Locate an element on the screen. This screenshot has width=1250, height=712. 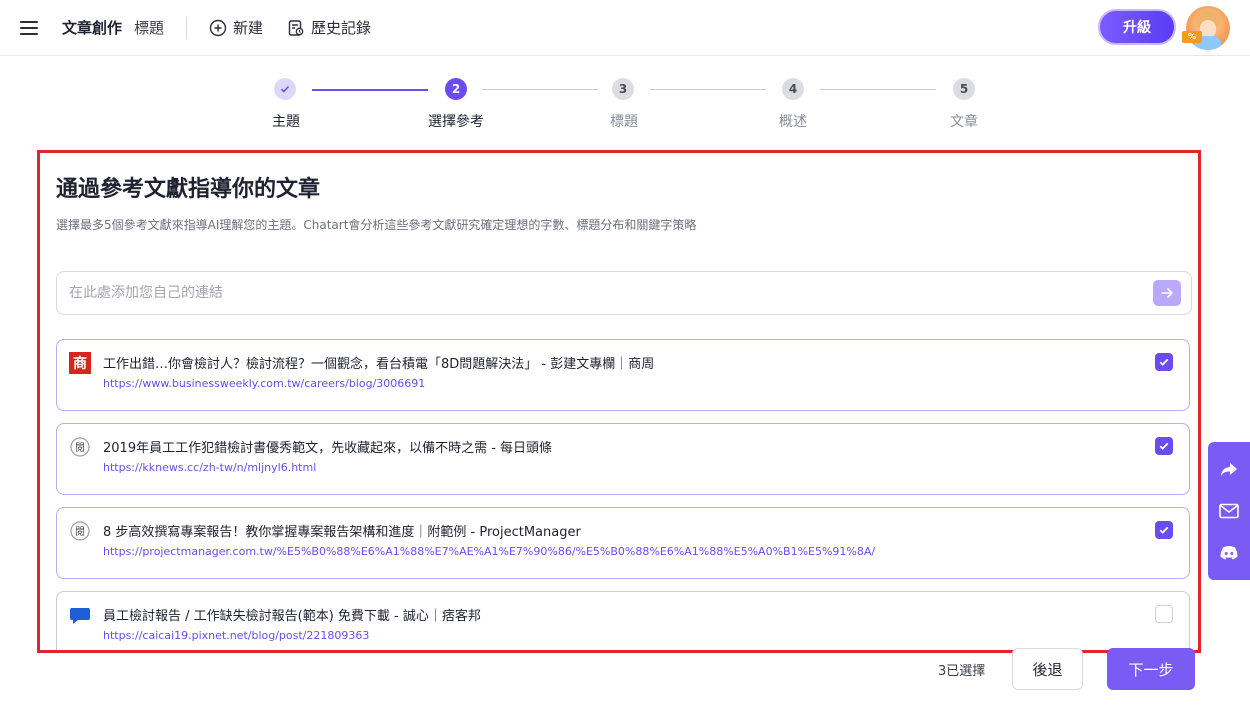
step-1-label: 主題 is located at coordinates (286, 122).